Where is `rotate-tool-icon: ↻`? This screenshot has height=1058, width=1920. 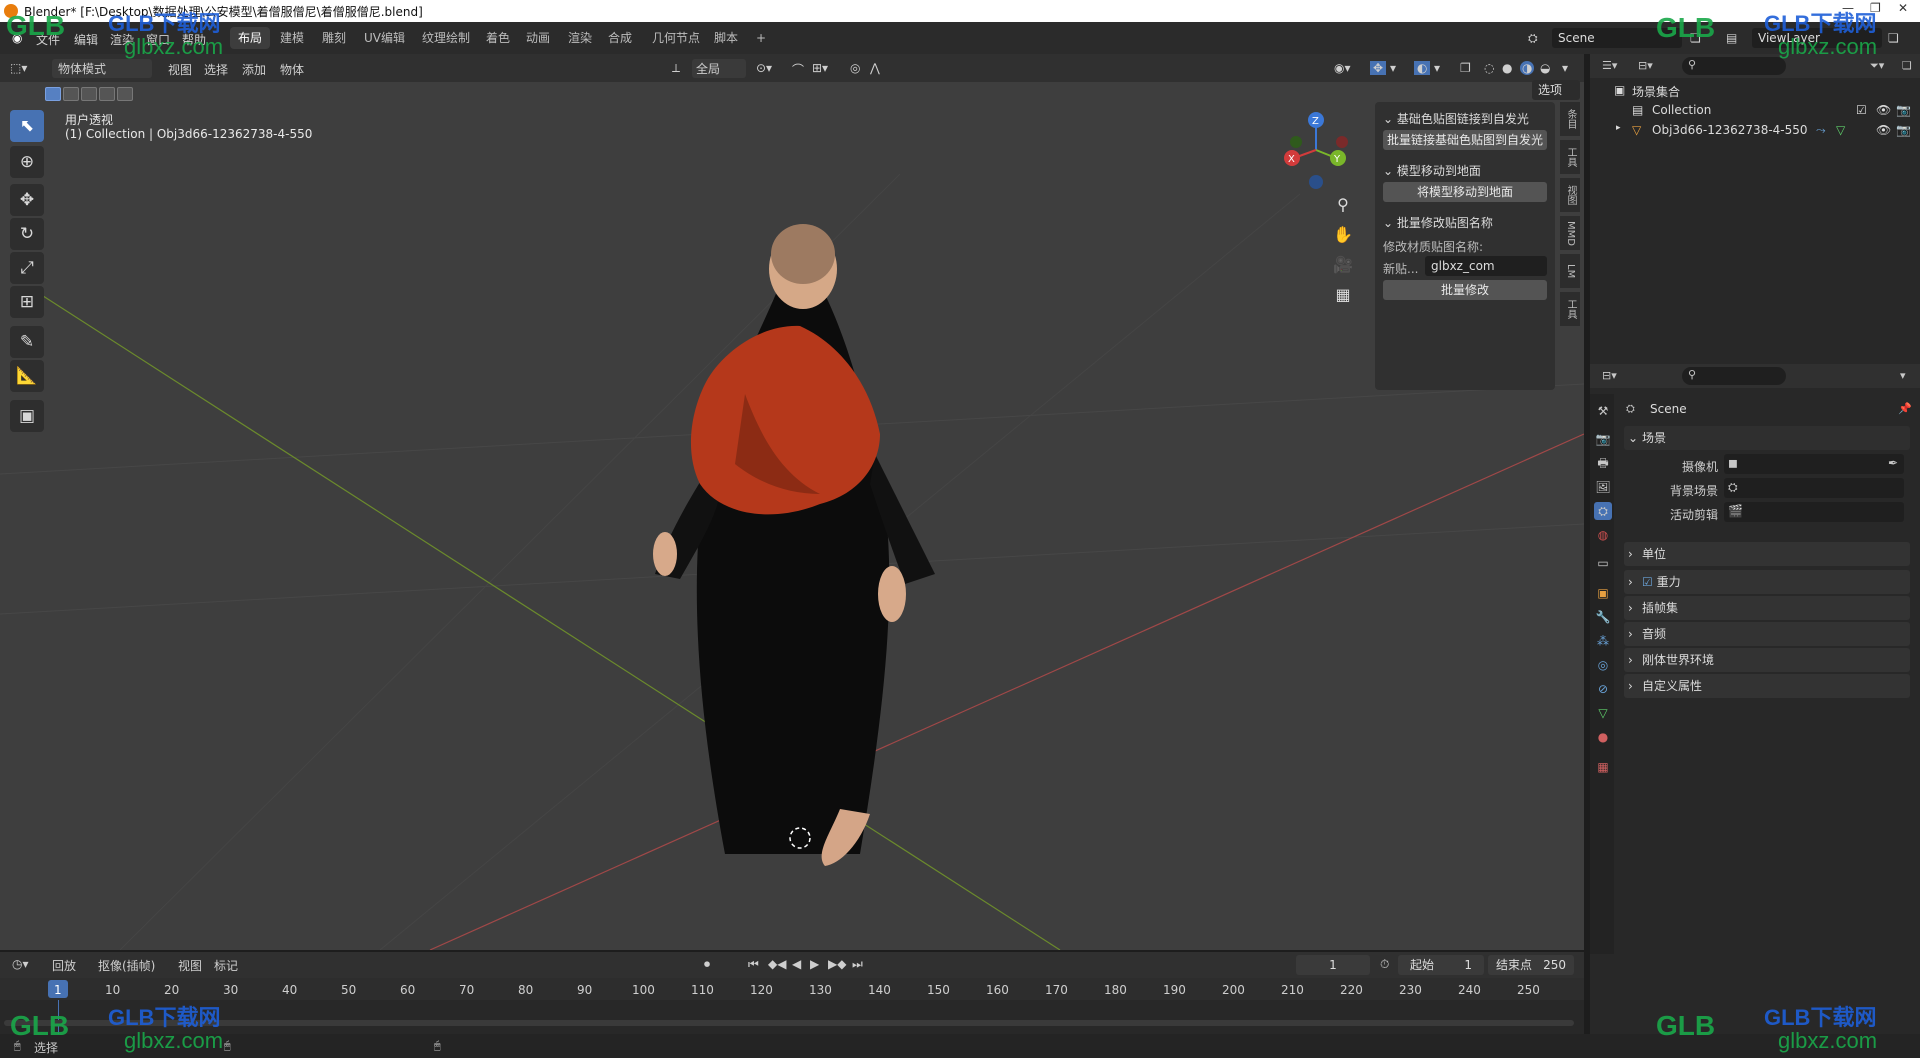
rotate-tool-icon: ↻ is located at coordinates (27, 234).